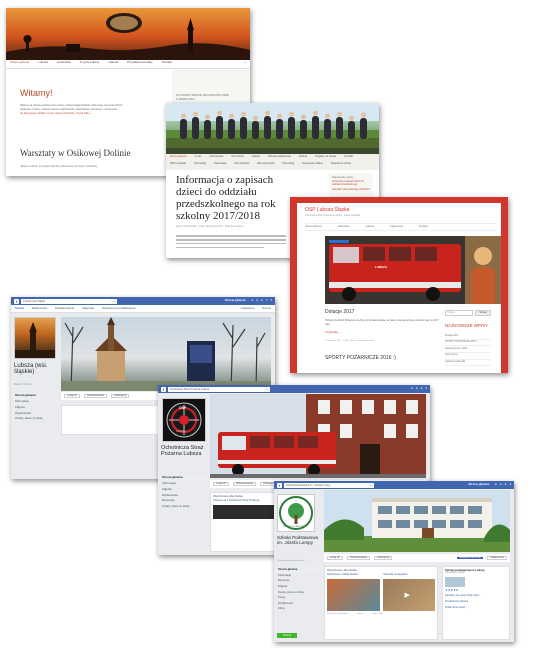 Image resolution: width=543 pixels, height=648 pixels. I want to click on nav-item-gallery: Galeria, so click(113, 63).